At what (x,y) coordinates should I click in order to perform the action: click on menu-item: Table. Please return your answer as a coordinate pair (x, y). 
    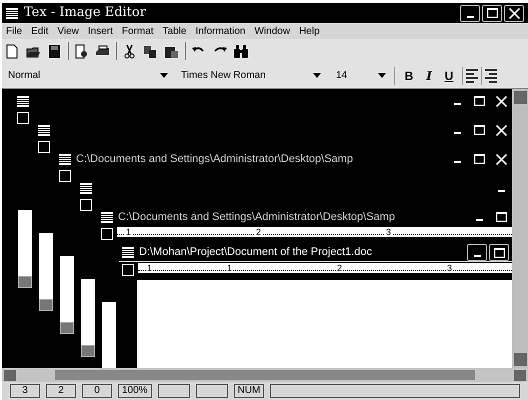
    Looking at the image, I should click on (174, 31).